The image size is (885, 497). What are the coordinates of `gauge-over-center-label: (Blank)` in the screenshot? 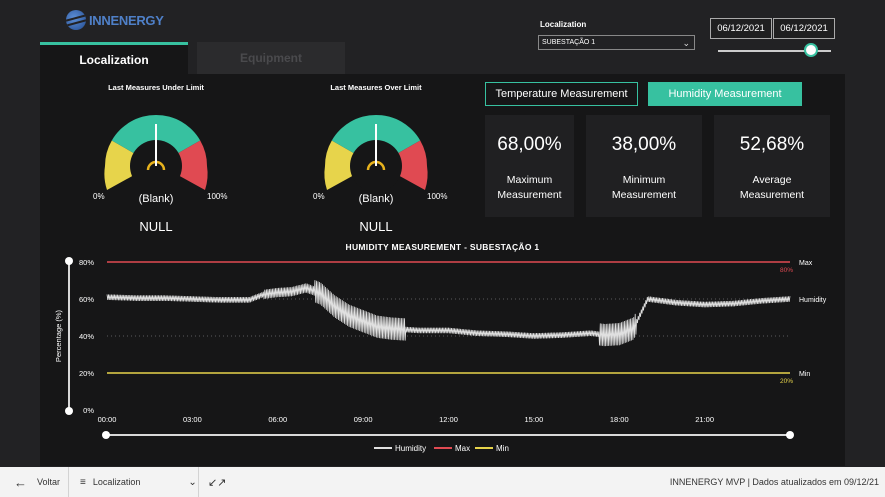 It's located at (376, 199).